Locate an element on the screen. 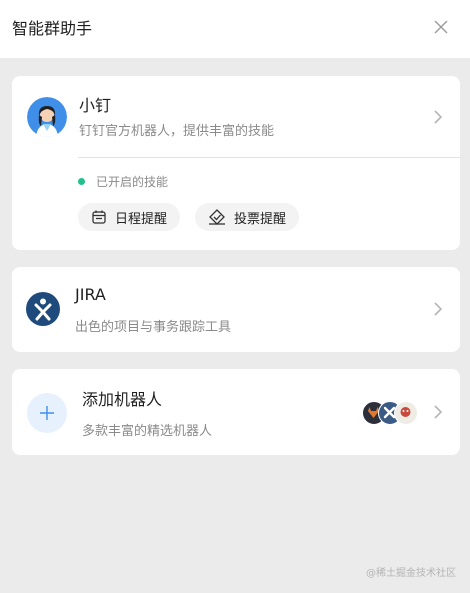 This screenshot has height=593, width=470. status-dot-icon is located at coordinates (81, 181).